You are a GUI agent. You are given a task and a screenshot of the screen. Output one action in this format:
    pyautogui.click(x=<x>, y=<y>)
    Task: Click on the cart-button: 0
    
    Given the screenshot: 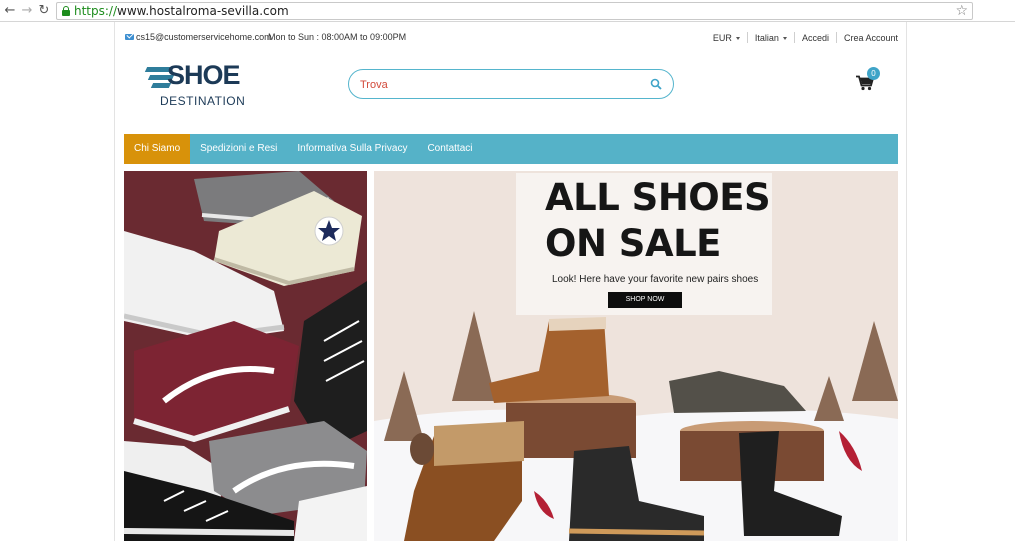 What is the action you would take?
    pyautogui.click(x=870, y=80)
    